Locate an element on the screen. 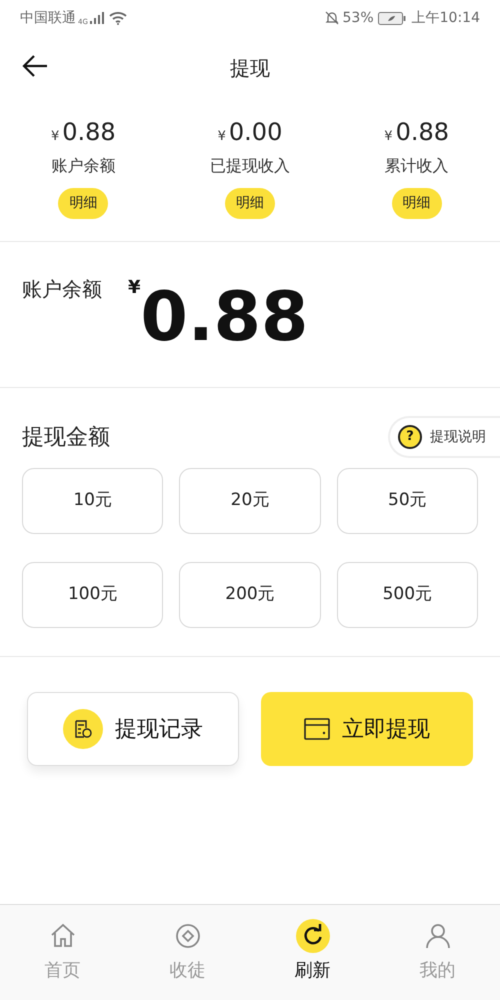 This screenshot has height=1000, width=500. stat-label: 累计收入 is located at coordinates (416, 166).